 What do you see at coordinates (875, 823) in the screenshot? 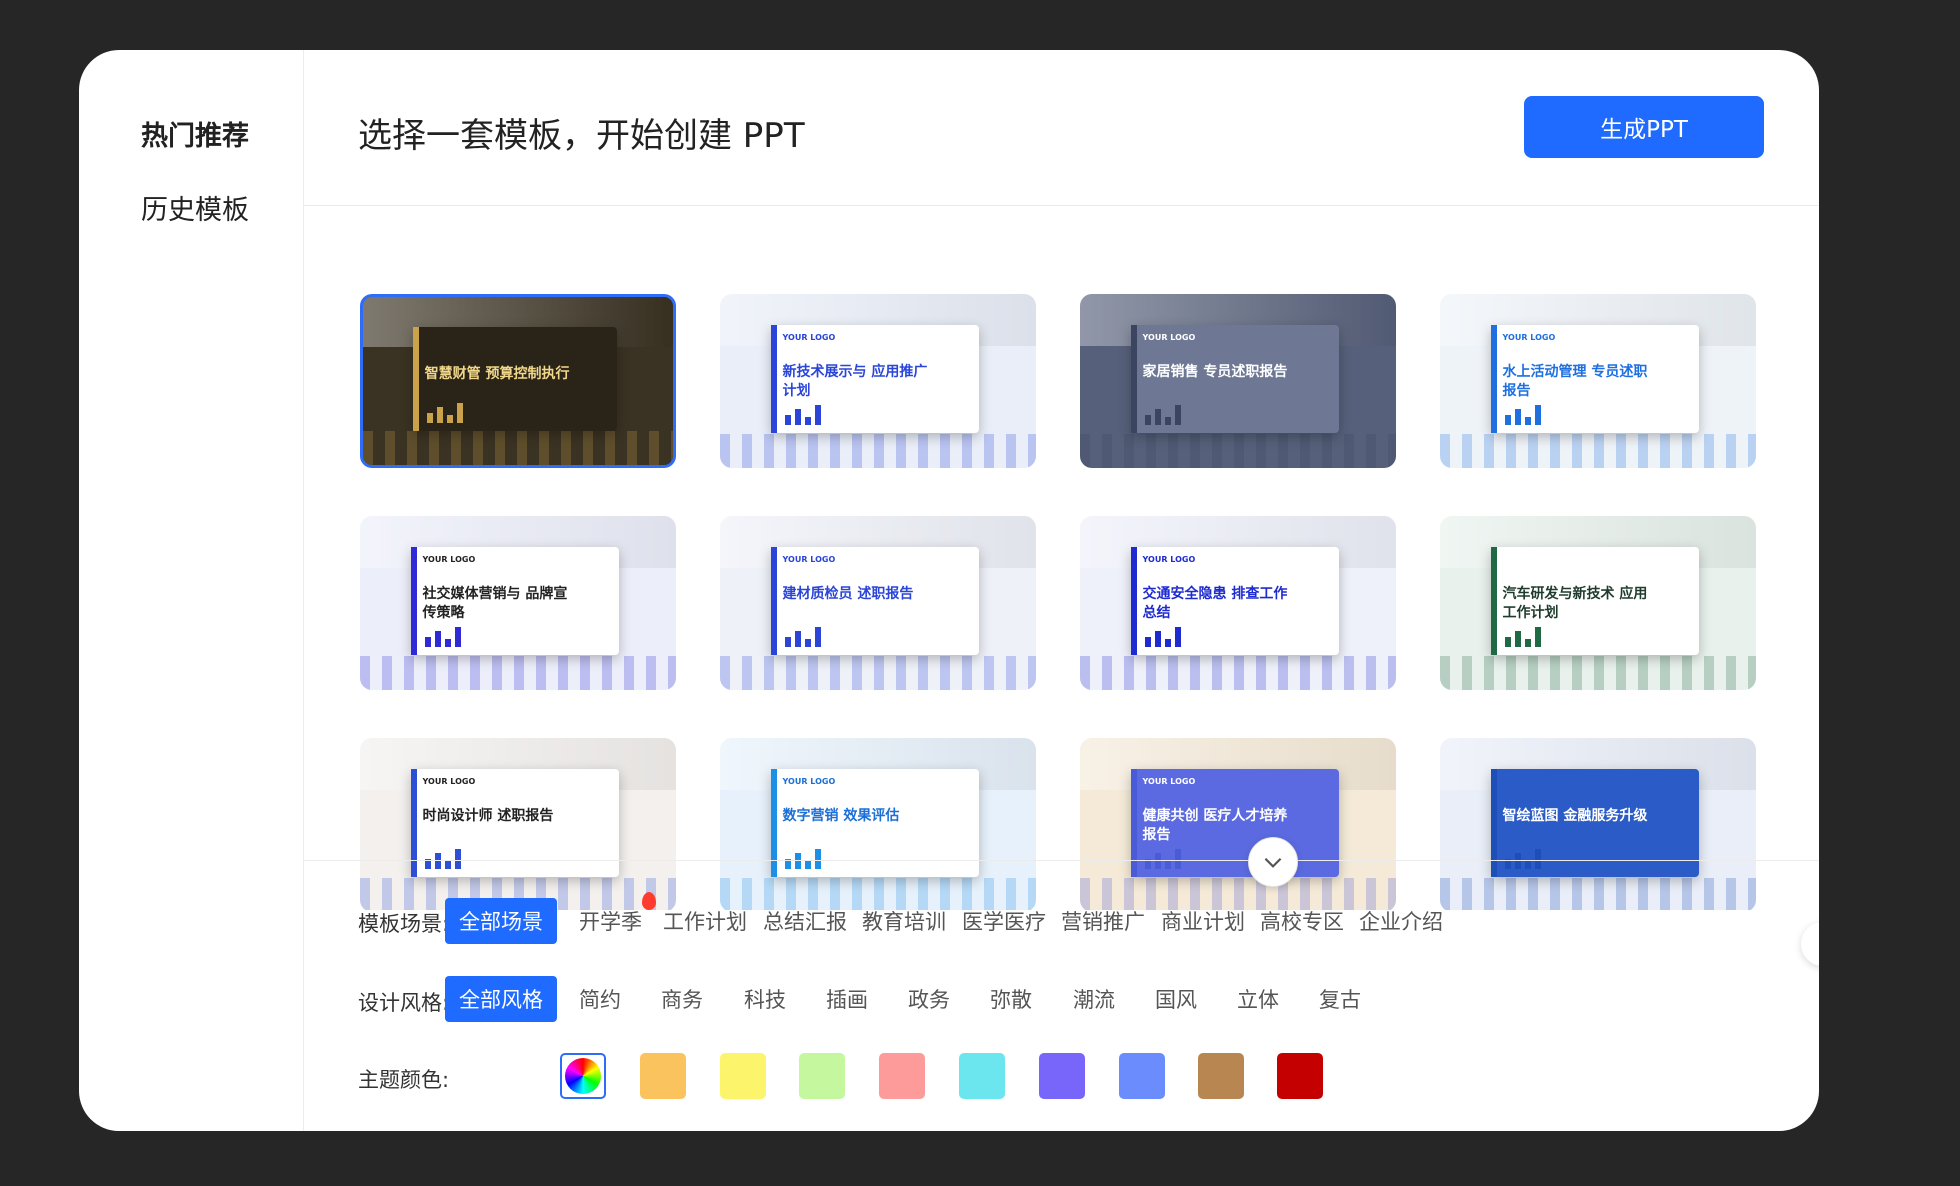
I see `template-cover-slide: YOUR LOGO 数字营销 效果评估` at bounding box center [875, 823].